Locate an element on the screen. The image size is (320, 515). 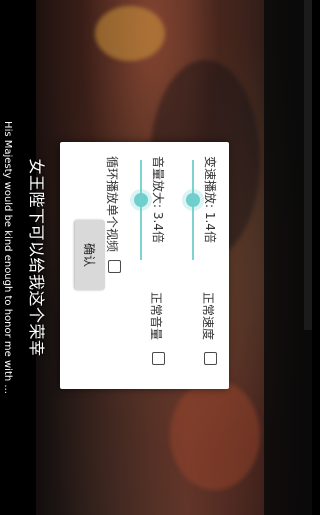
loop-checkbox is located at coordinates (114, 266).